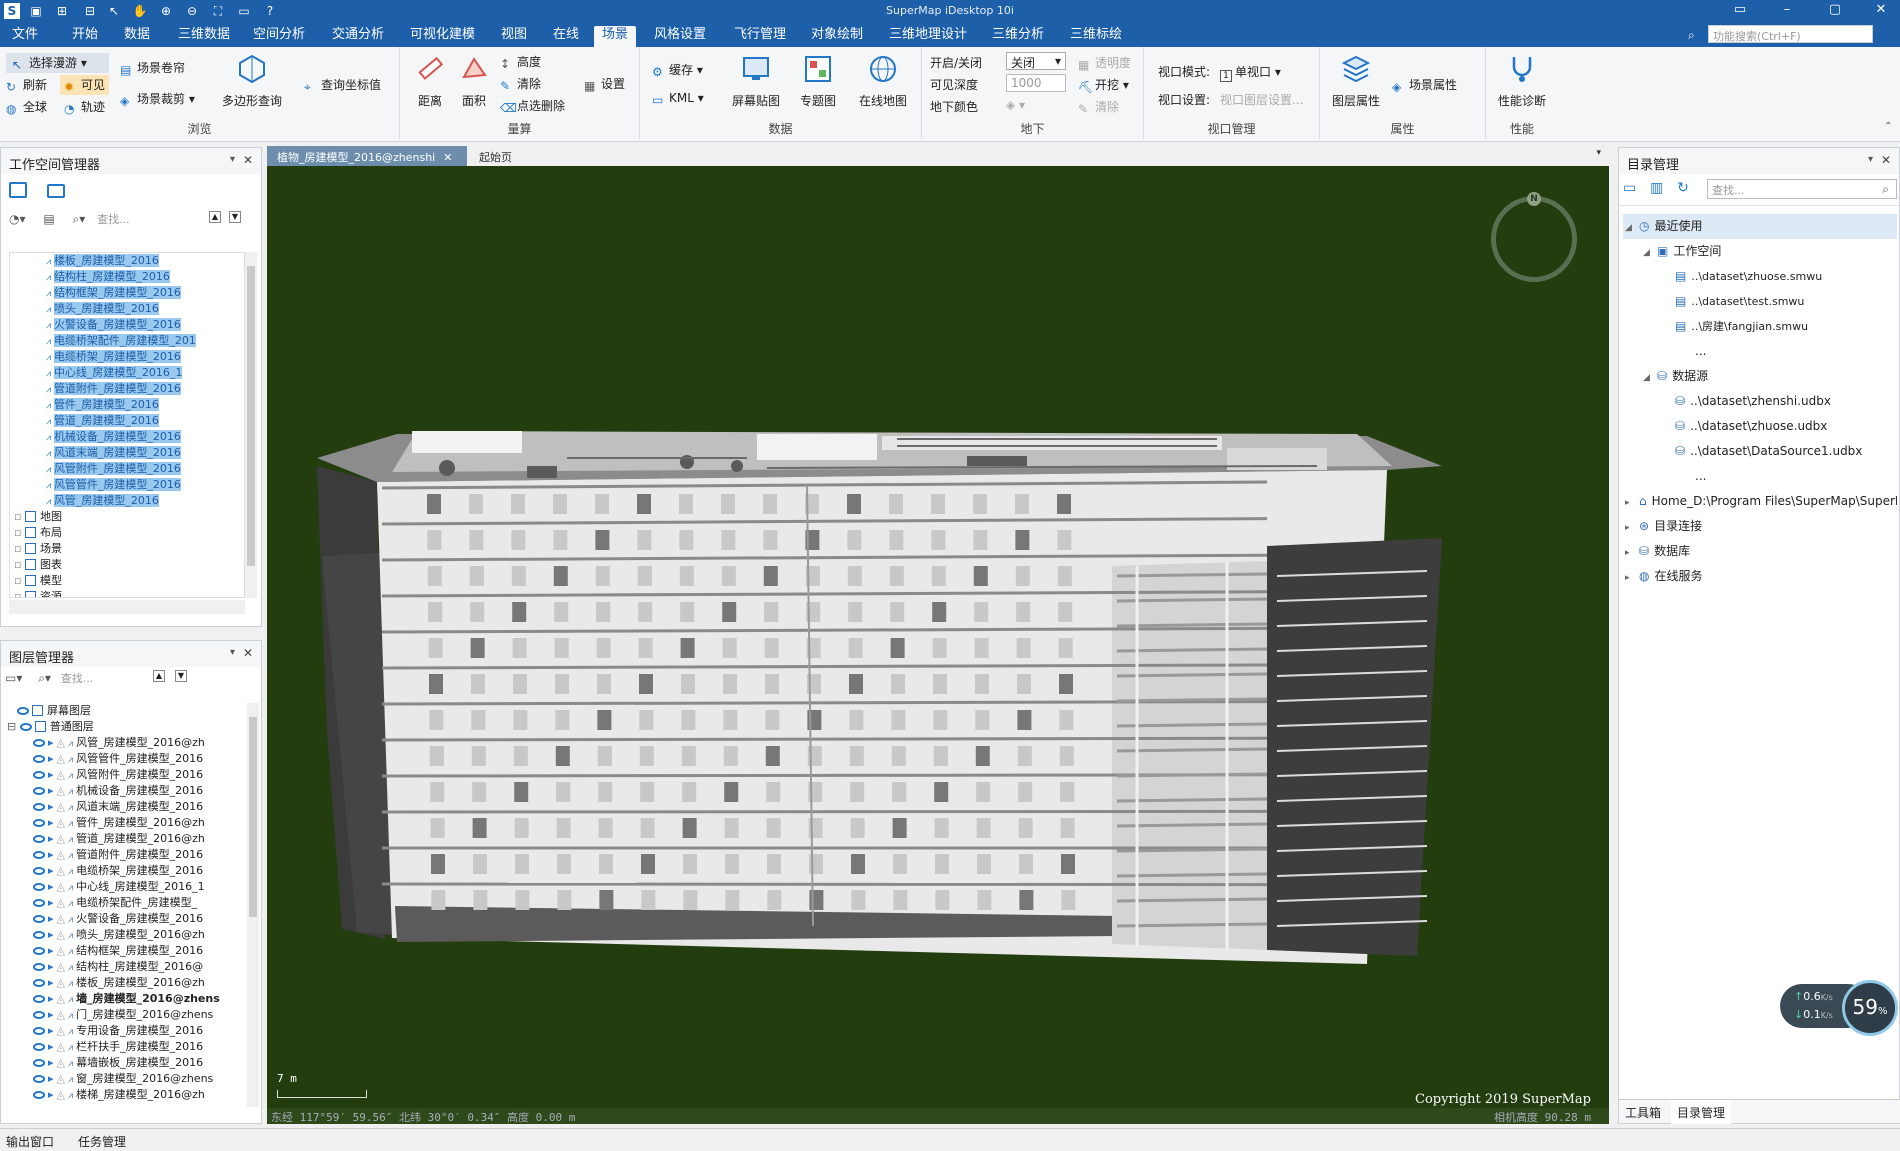 The height and width of the screenshot is (1151, 1900). Describe the element at coordinates (1760, 551) in the screenshot. I see `catalog-database: ▸ ⛁ 数据库` at that location.